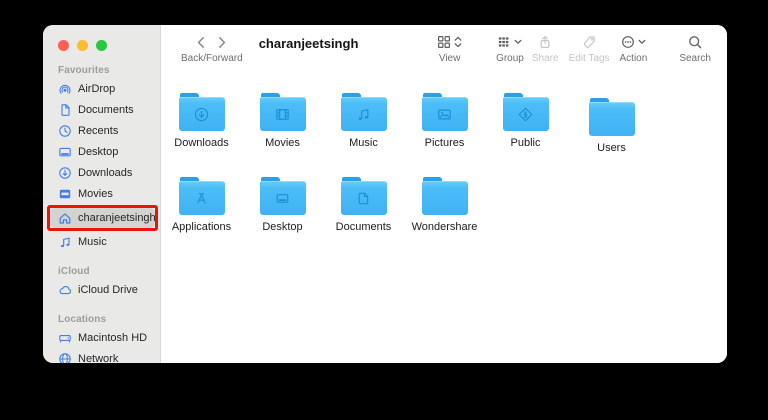 This screenshot has height=420, width=768. I want to click on document-glyph, so click(363, 198).